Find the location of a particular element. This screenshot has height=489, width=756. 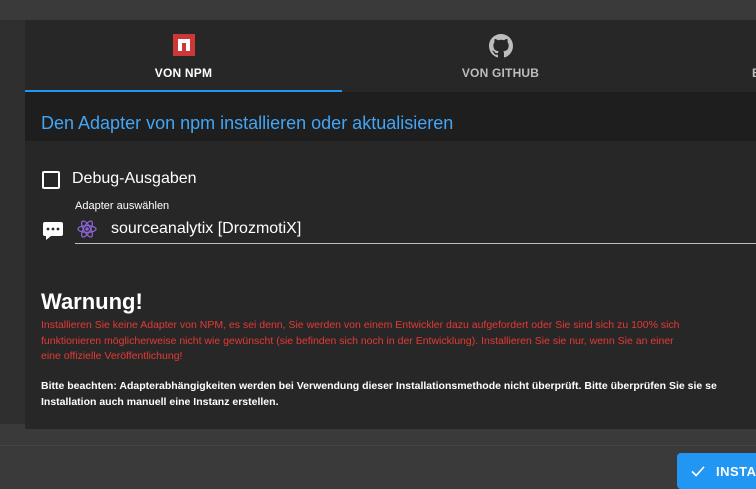

install-source-tabs: VON NPM VON GITHUB B is located at coordinates (390, 56).